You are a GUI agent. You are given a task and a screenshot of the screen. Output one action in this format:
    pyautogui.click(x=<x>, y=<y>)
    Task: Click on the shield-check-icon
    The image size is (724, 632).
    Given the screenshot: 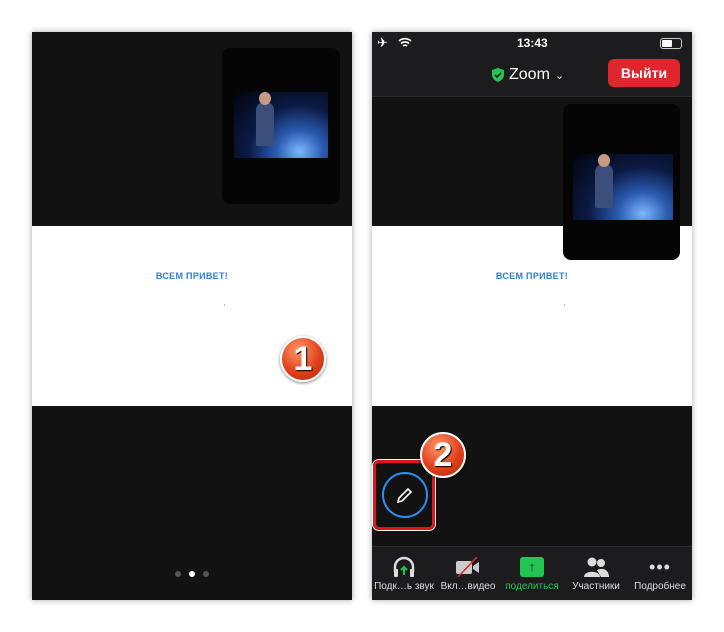 What is the action you would take?
    pyautogui.click(x=498, y=75)
    